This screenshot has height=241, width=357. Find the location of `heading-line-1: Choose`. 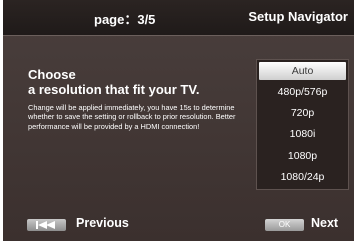

heading-line-1: Choose is located at coordinates (52, 74).